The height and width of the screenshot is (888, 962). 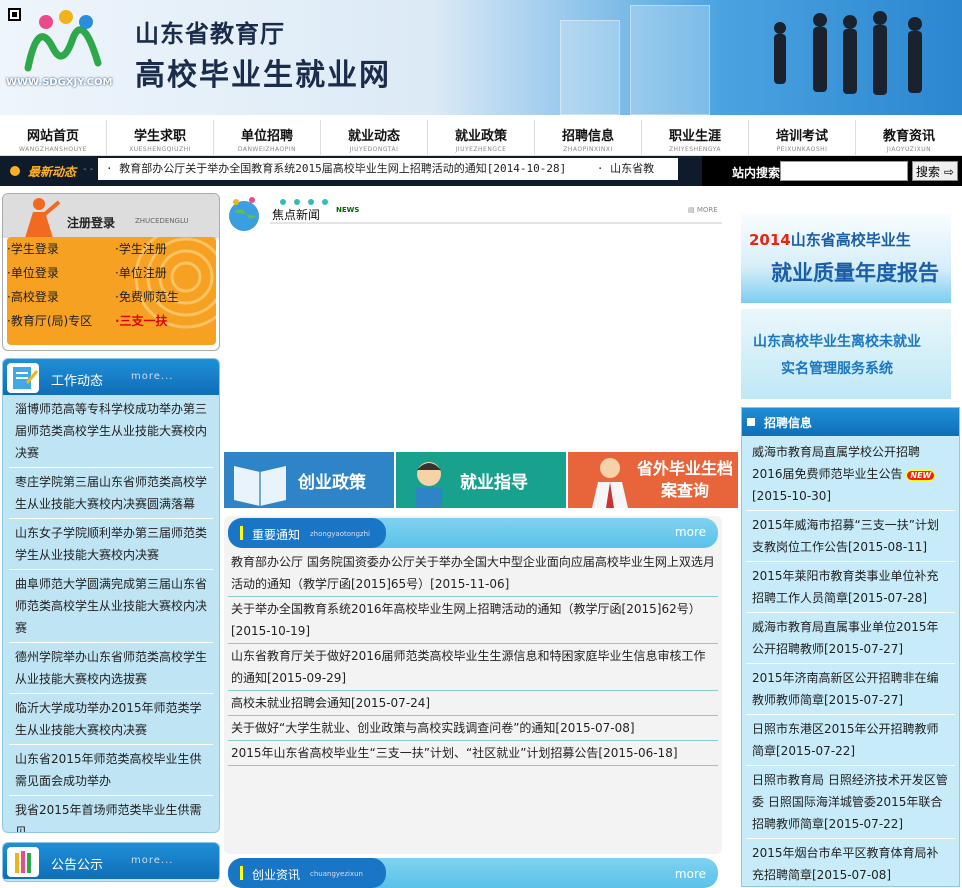 I want to click on search-input, so click(x=844, y=171).